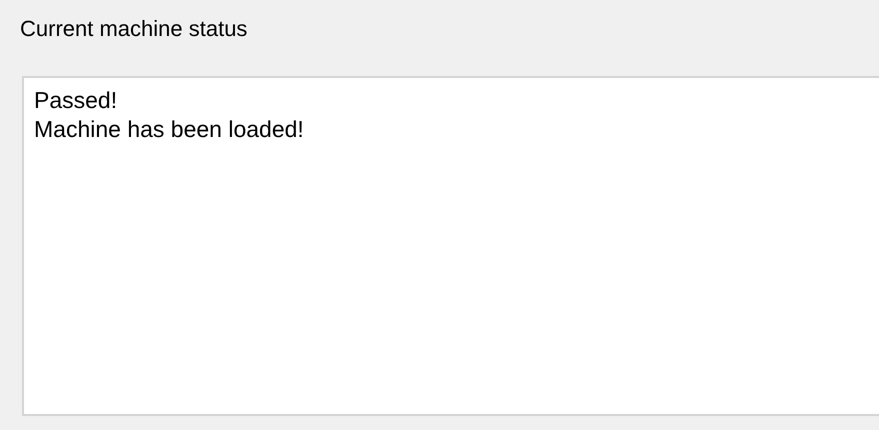 This screenshot has height=430, width=879. I want to click on status-line: Machine has been loaded!, so click(169, 129).